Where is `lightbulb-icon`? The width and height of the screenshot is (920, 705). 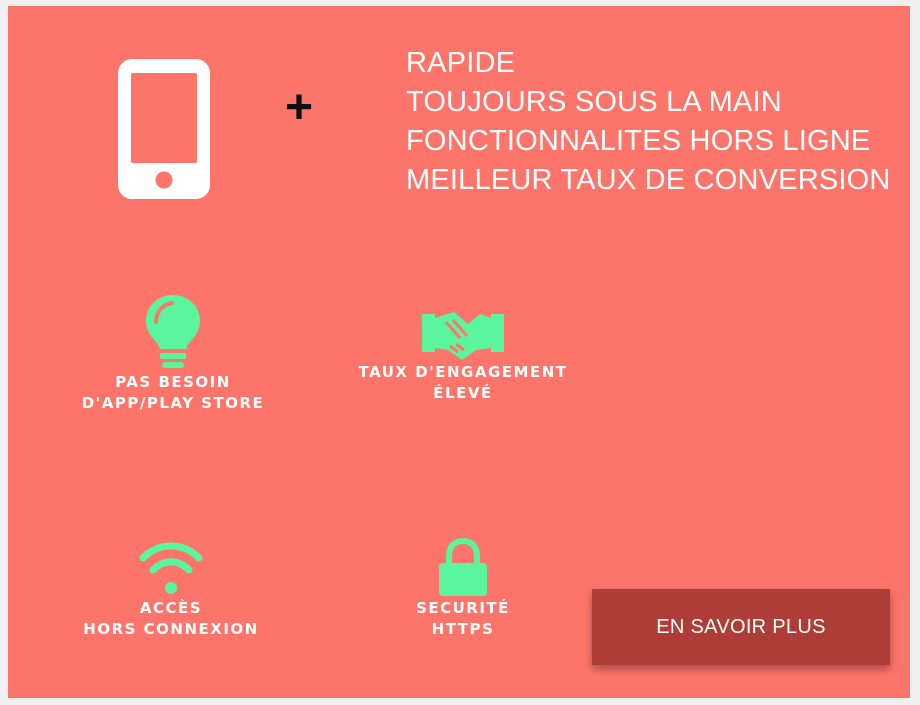
lightbulb-icon is located at coordinates (173, 331).